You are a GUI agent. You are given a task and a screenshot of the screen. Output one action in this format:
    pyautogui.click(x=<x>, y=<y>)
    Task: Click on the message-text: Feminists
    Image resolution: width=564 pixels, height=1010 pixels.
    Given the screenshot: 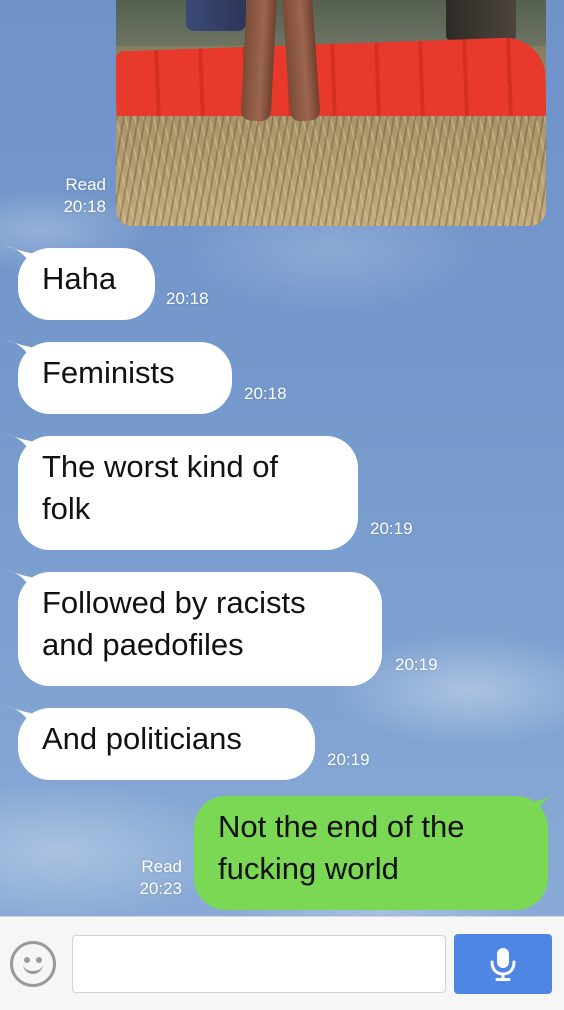 What is the action you would take?
    pyautogui.click(x=108, y=372)
    